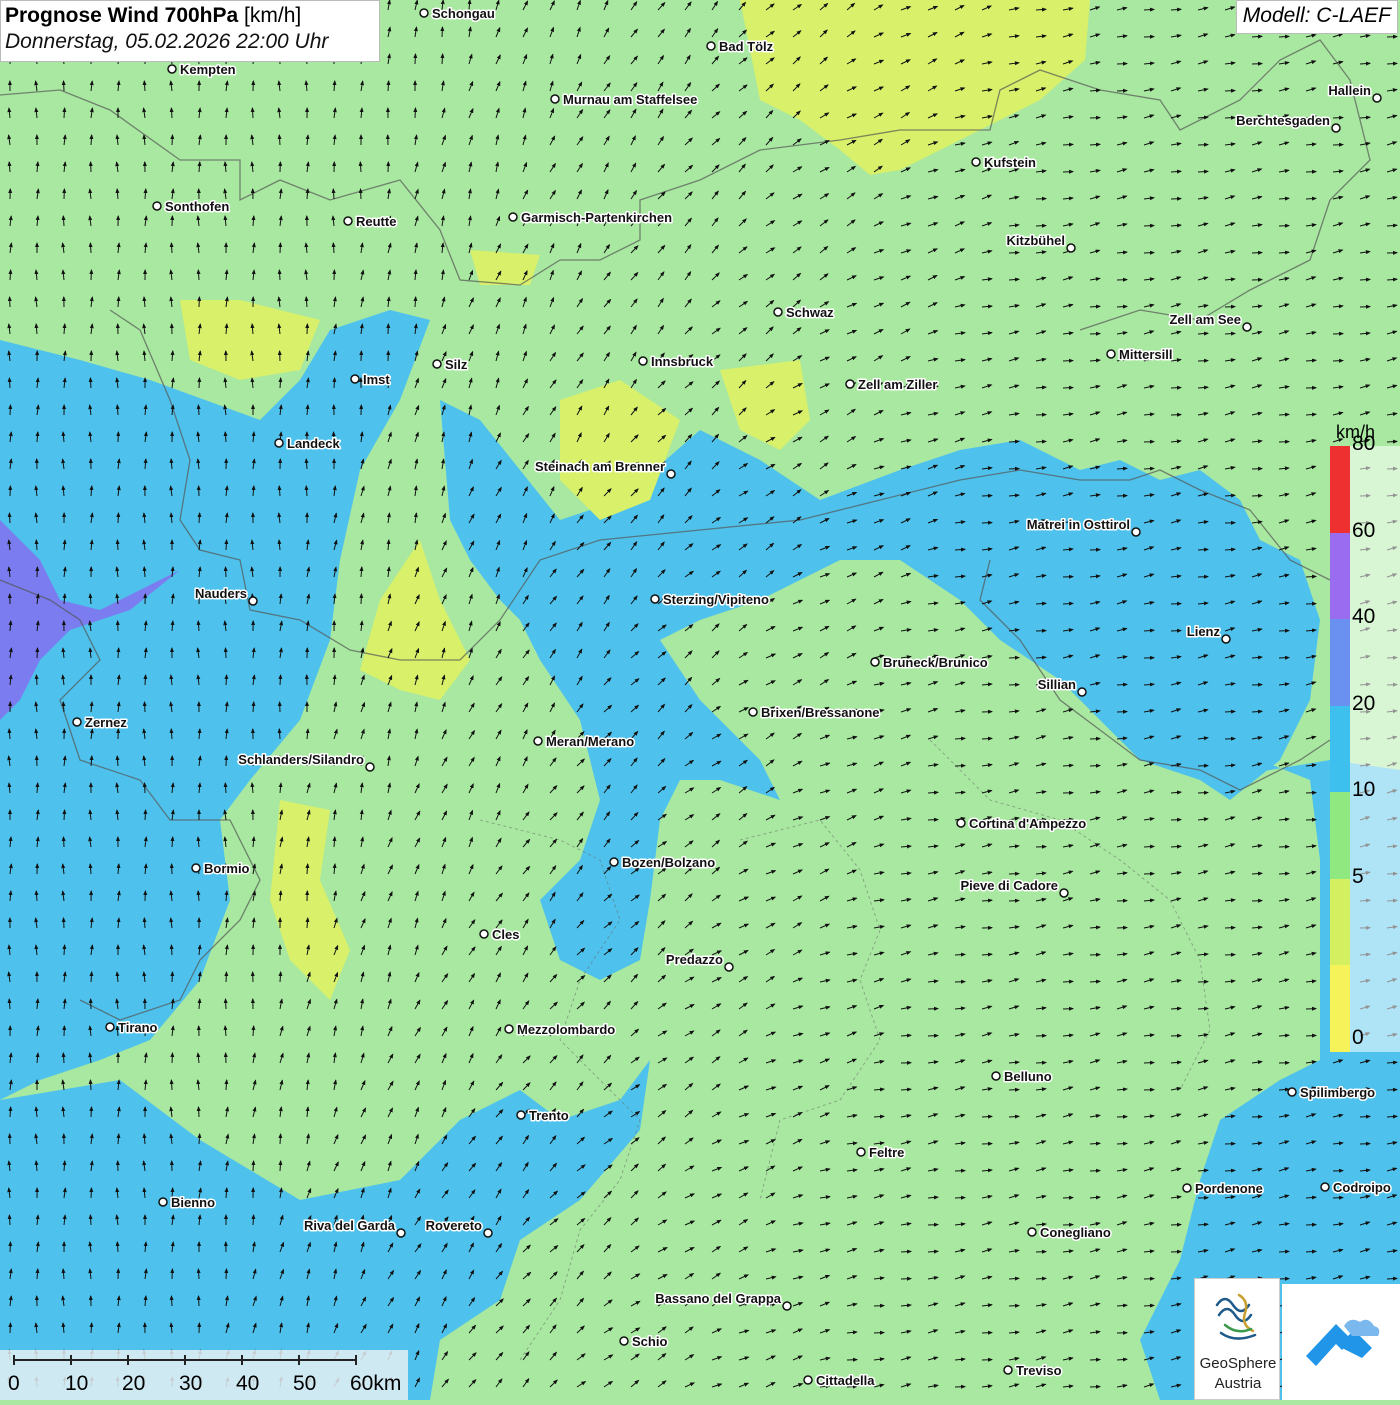 The image size is (1400, 1405). I want to click on city-dot, so click(1111, 354).